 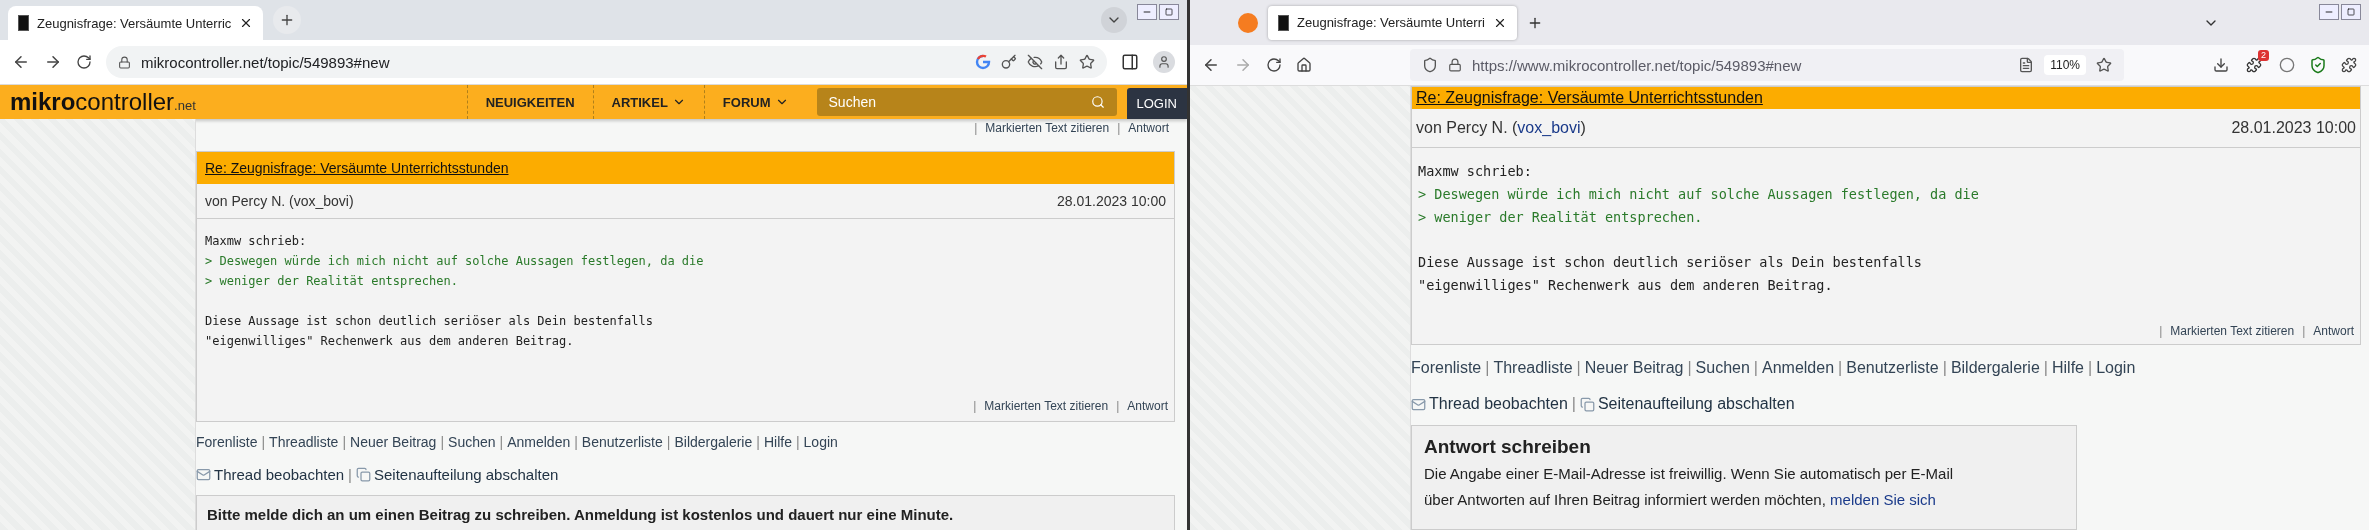 I want to click on share-icon, so click(x=1061, y=62).